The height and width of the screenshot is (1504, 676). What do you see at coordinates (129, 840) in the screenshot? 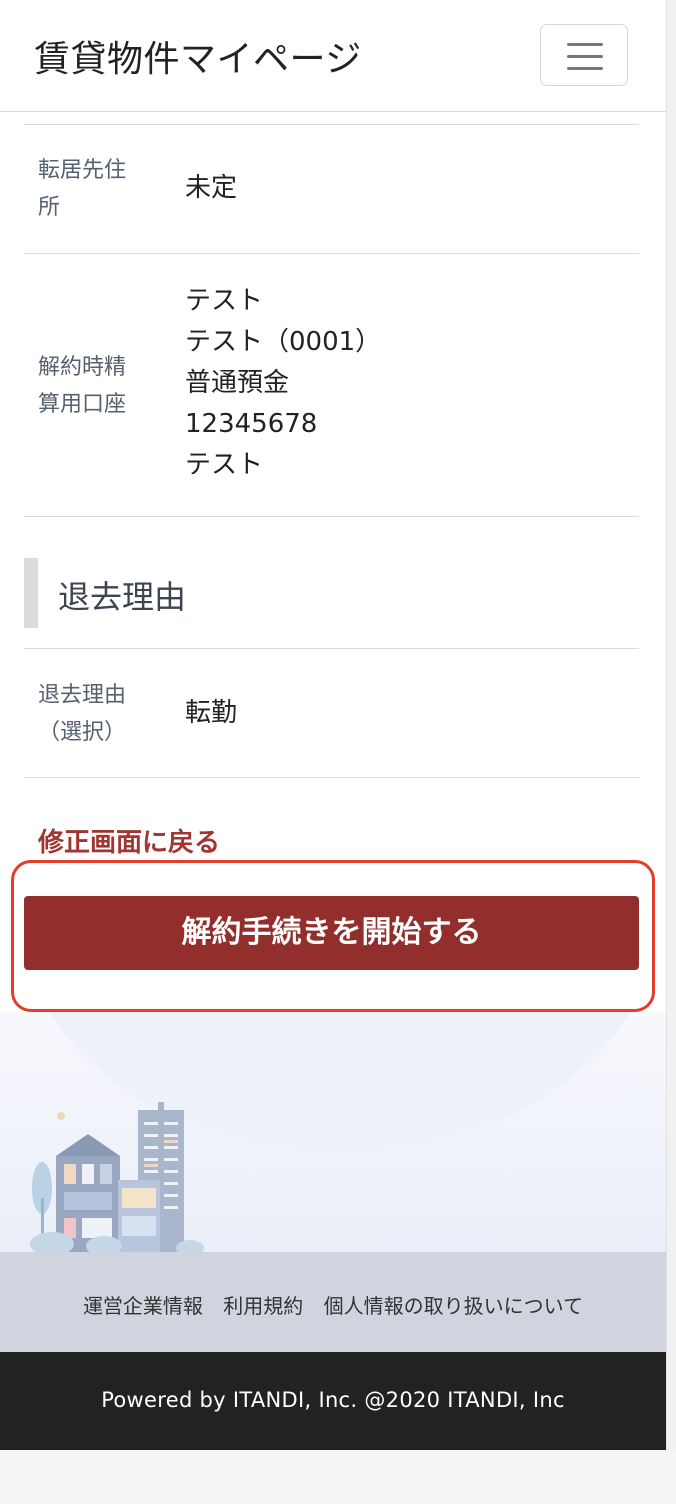
I see `back-to-edit-link: 修正画面に戻る` at bounding box center [129, 840].